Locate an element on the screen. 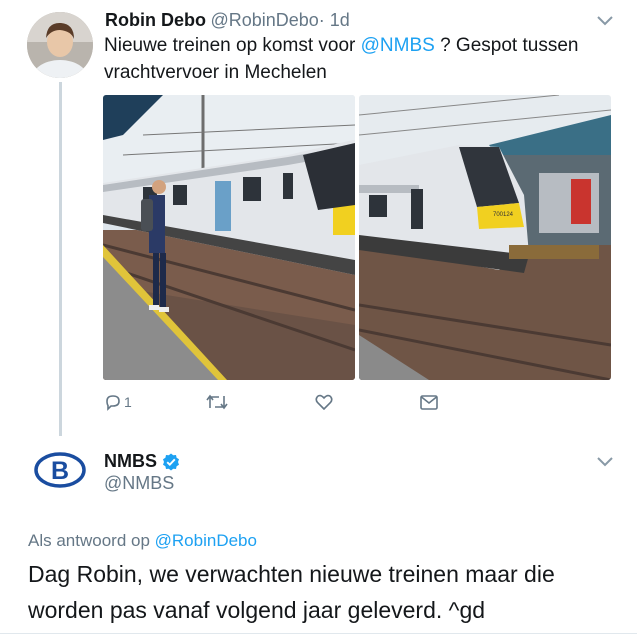  avatar is located at coordinates (60, 45).